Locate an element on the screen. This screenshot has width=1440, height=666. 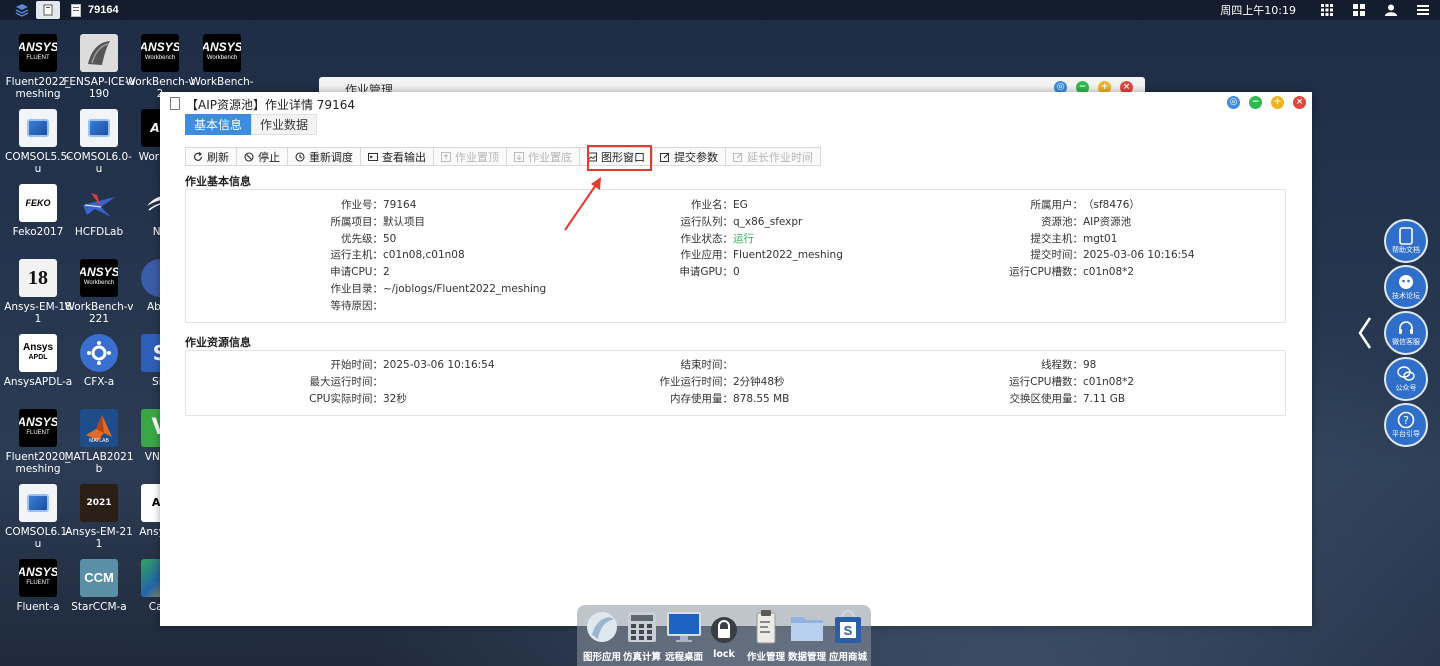
dock-lock: lock is located at coordinates (724, 634).